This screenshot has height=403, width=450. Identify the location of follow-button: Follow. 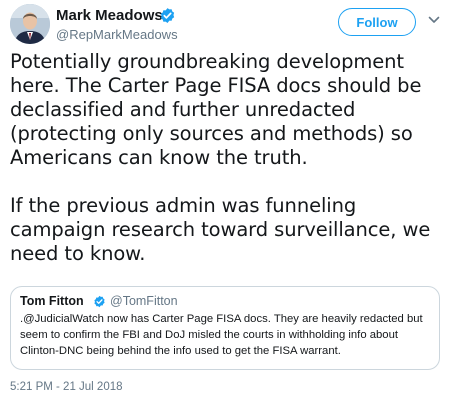
(377, 22).